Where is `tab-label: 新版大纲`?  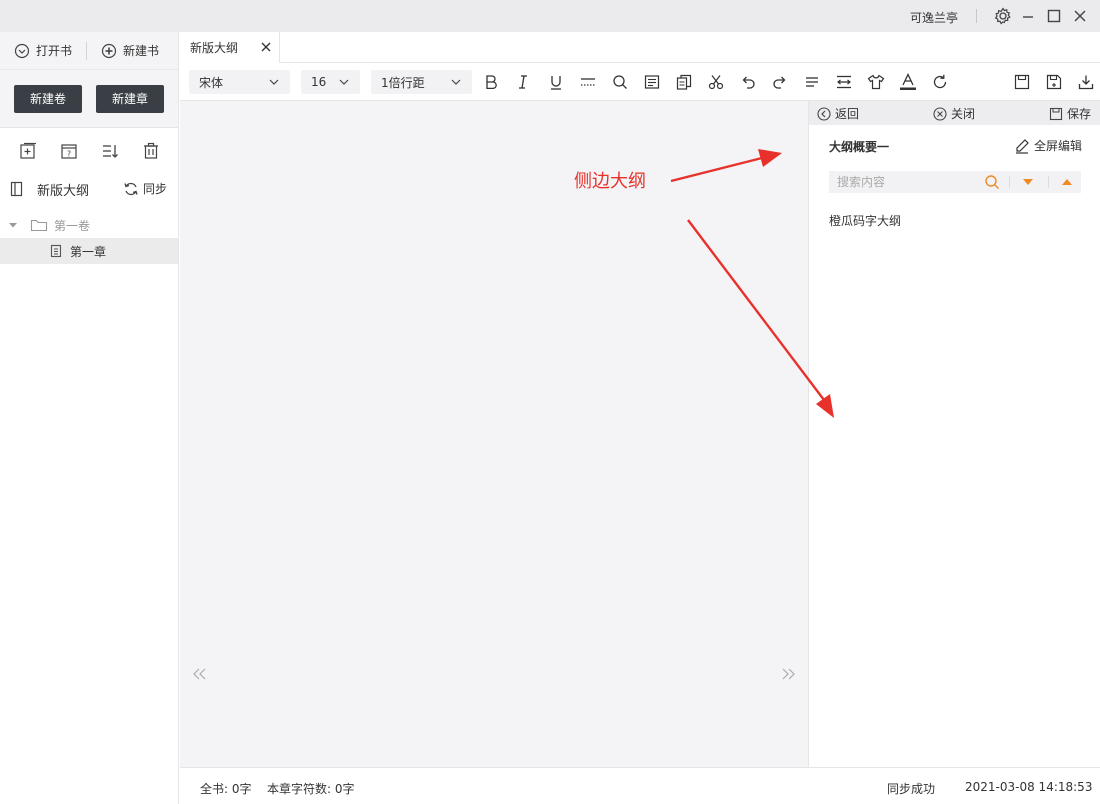 tab-label: 新版大纲 is located at coordinates (214, 48).